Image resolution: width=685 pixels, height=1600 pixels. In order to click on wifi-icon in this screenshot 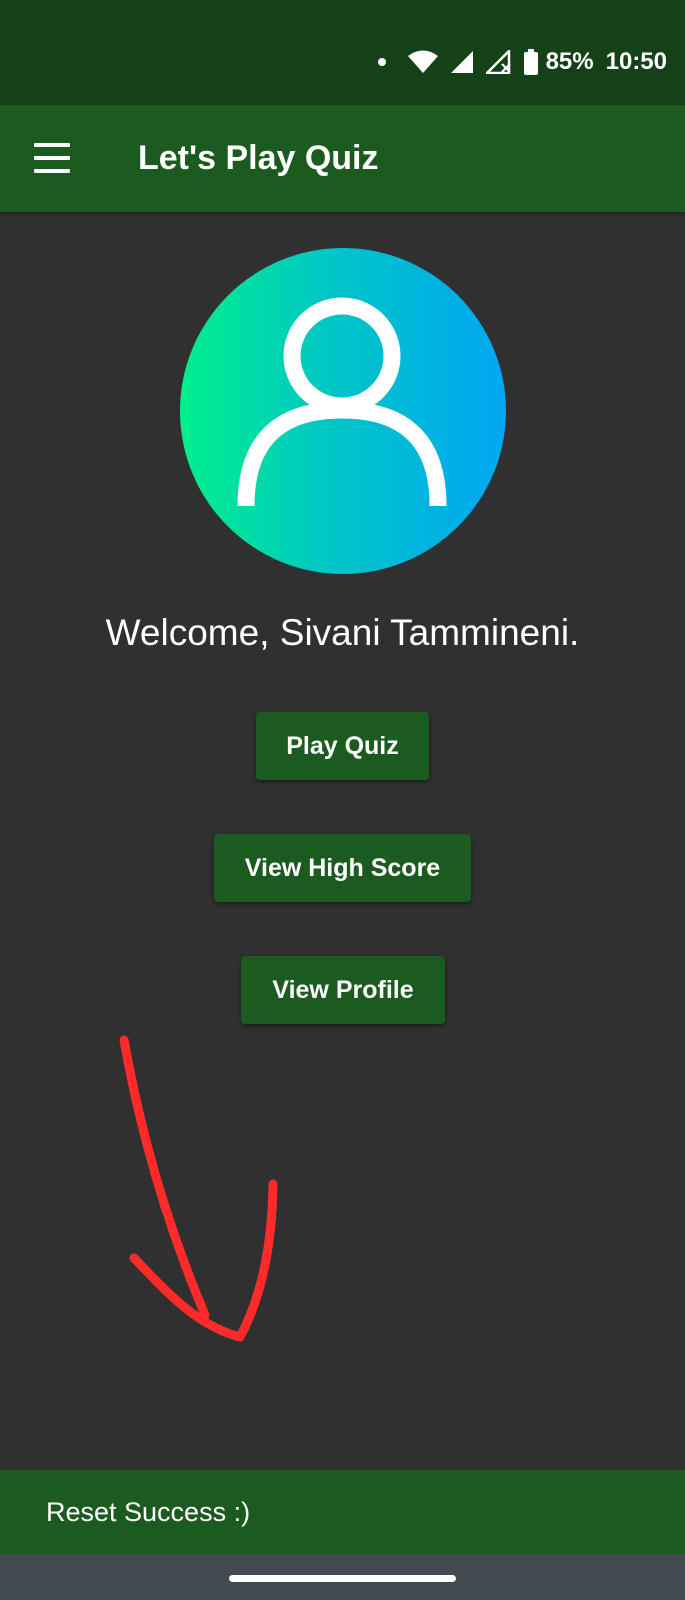, I will do `click(422, 61)`.